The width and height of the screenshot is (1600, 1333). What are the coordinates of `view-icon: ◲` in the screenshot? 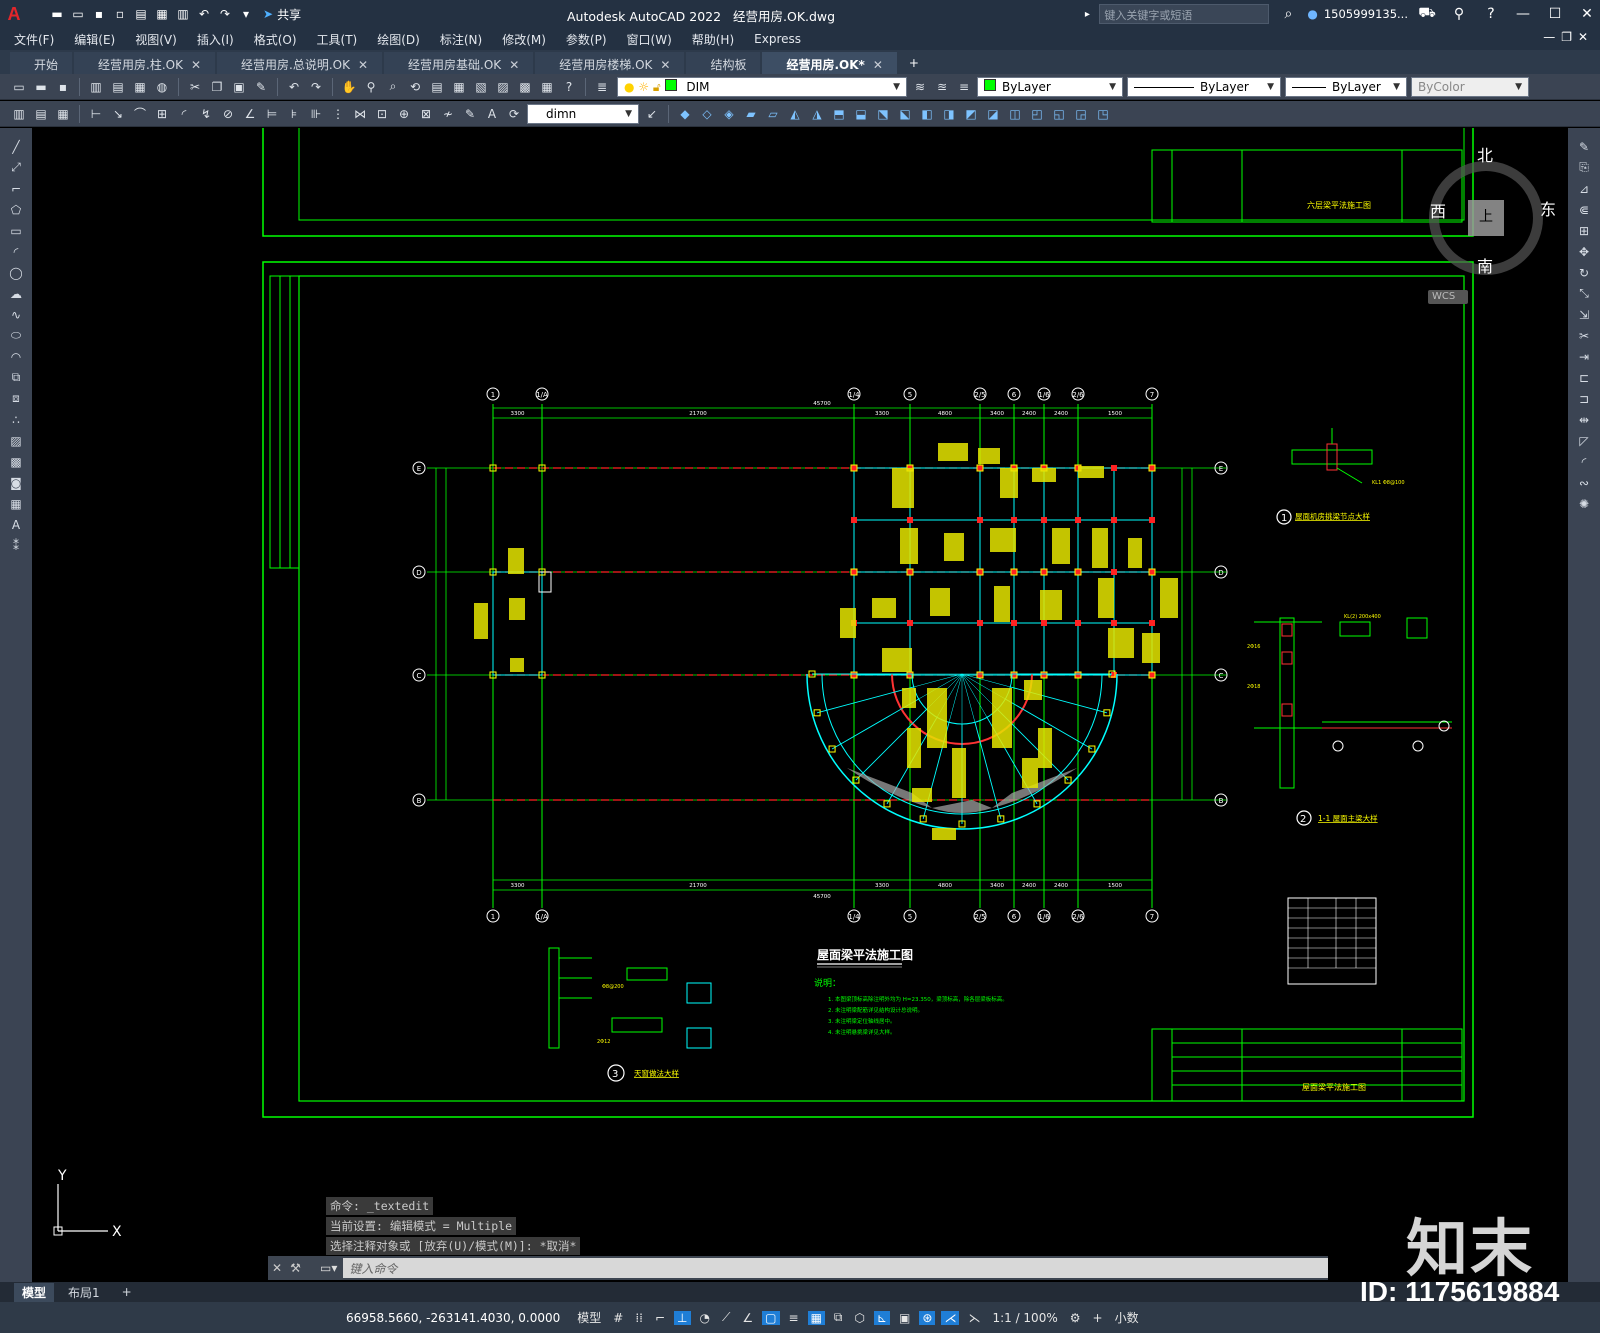 It's located at (1081, 114).